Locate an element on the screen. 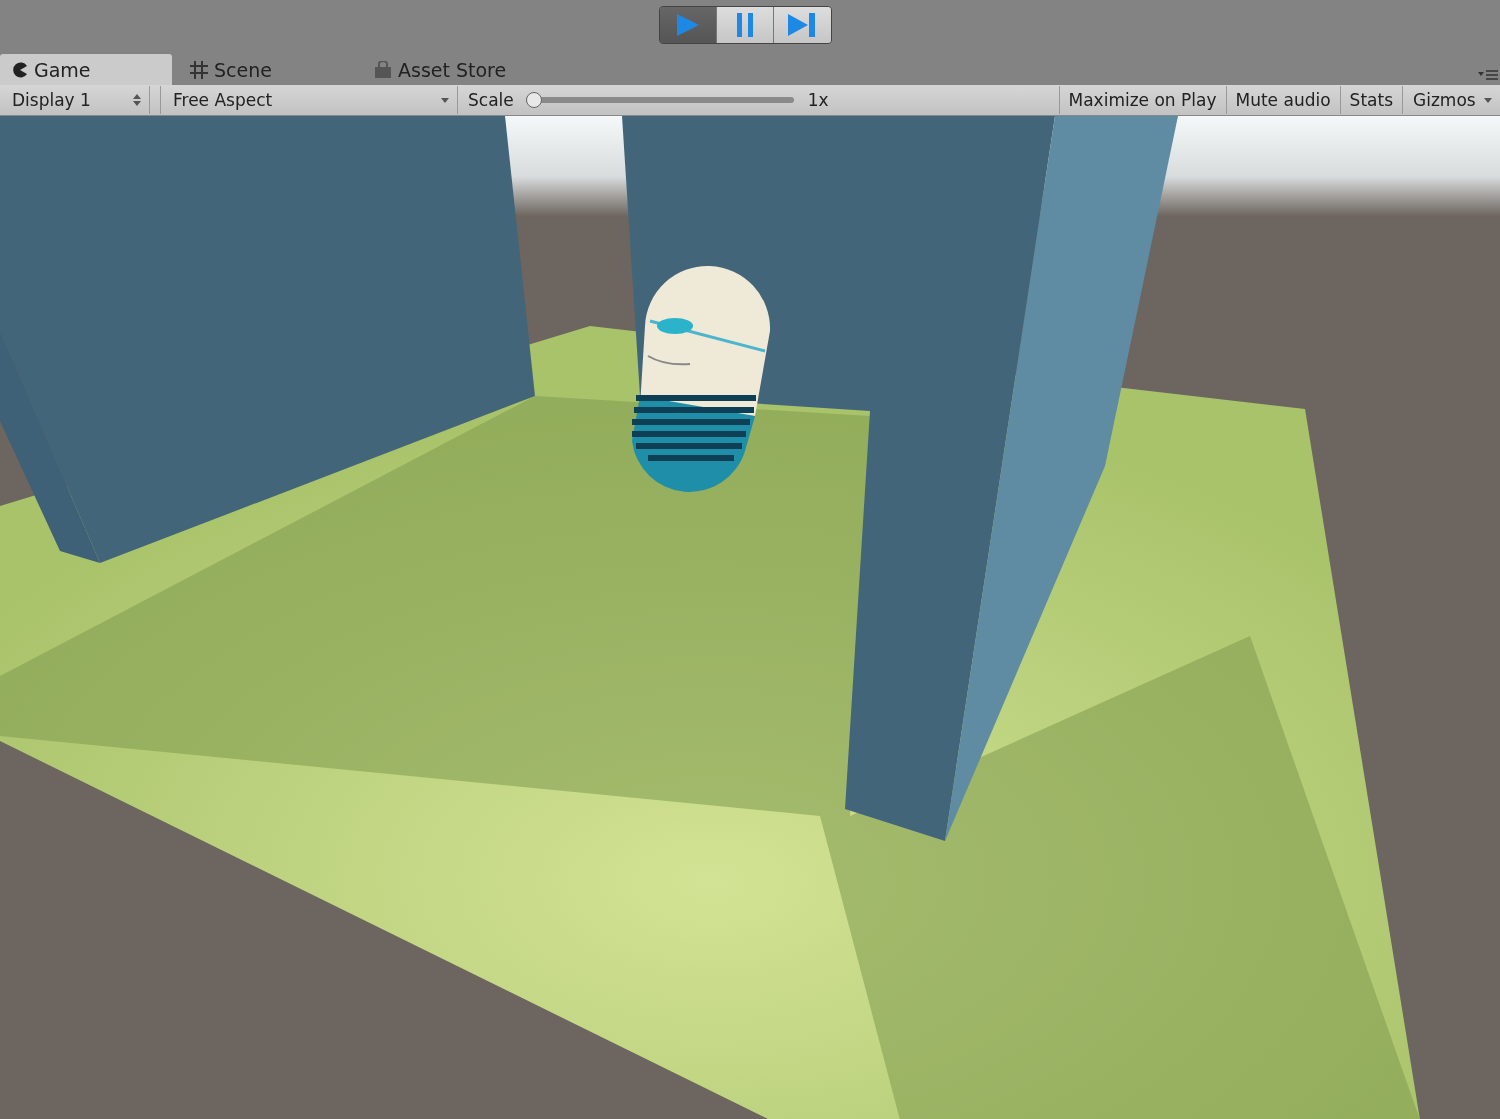  play-button is located at coordinates (688, 25).